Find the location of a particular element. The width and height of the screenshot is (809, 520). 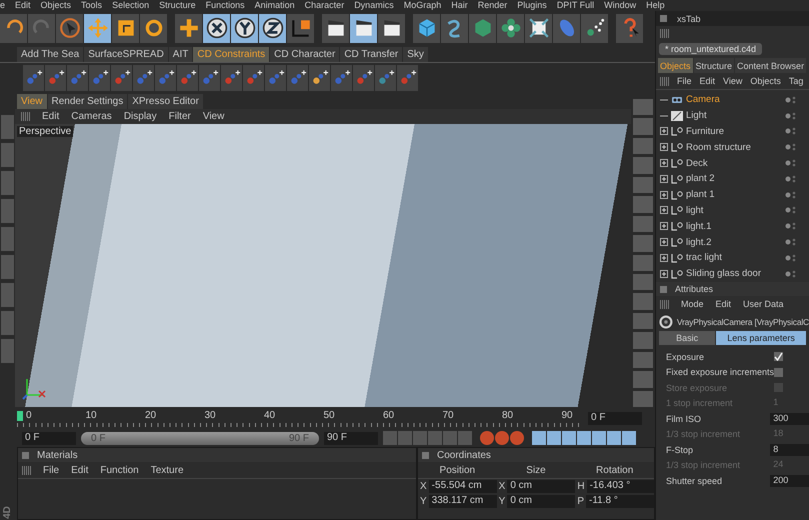

menu-item: Texture is located at coordinates (167, 470).